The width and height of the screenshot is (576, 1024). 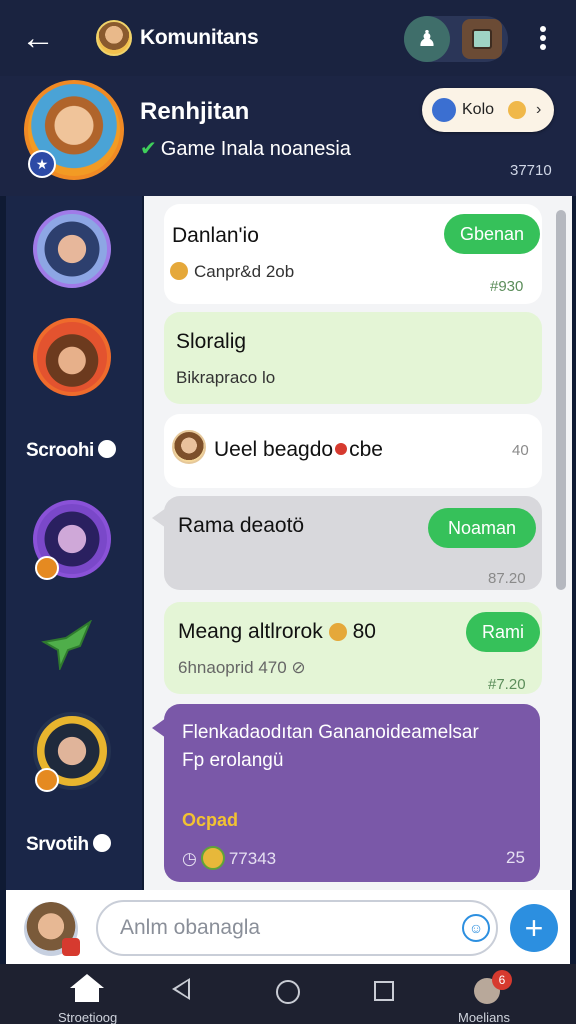 I want to click on plus-icon: +, so click(x=534, y=927).